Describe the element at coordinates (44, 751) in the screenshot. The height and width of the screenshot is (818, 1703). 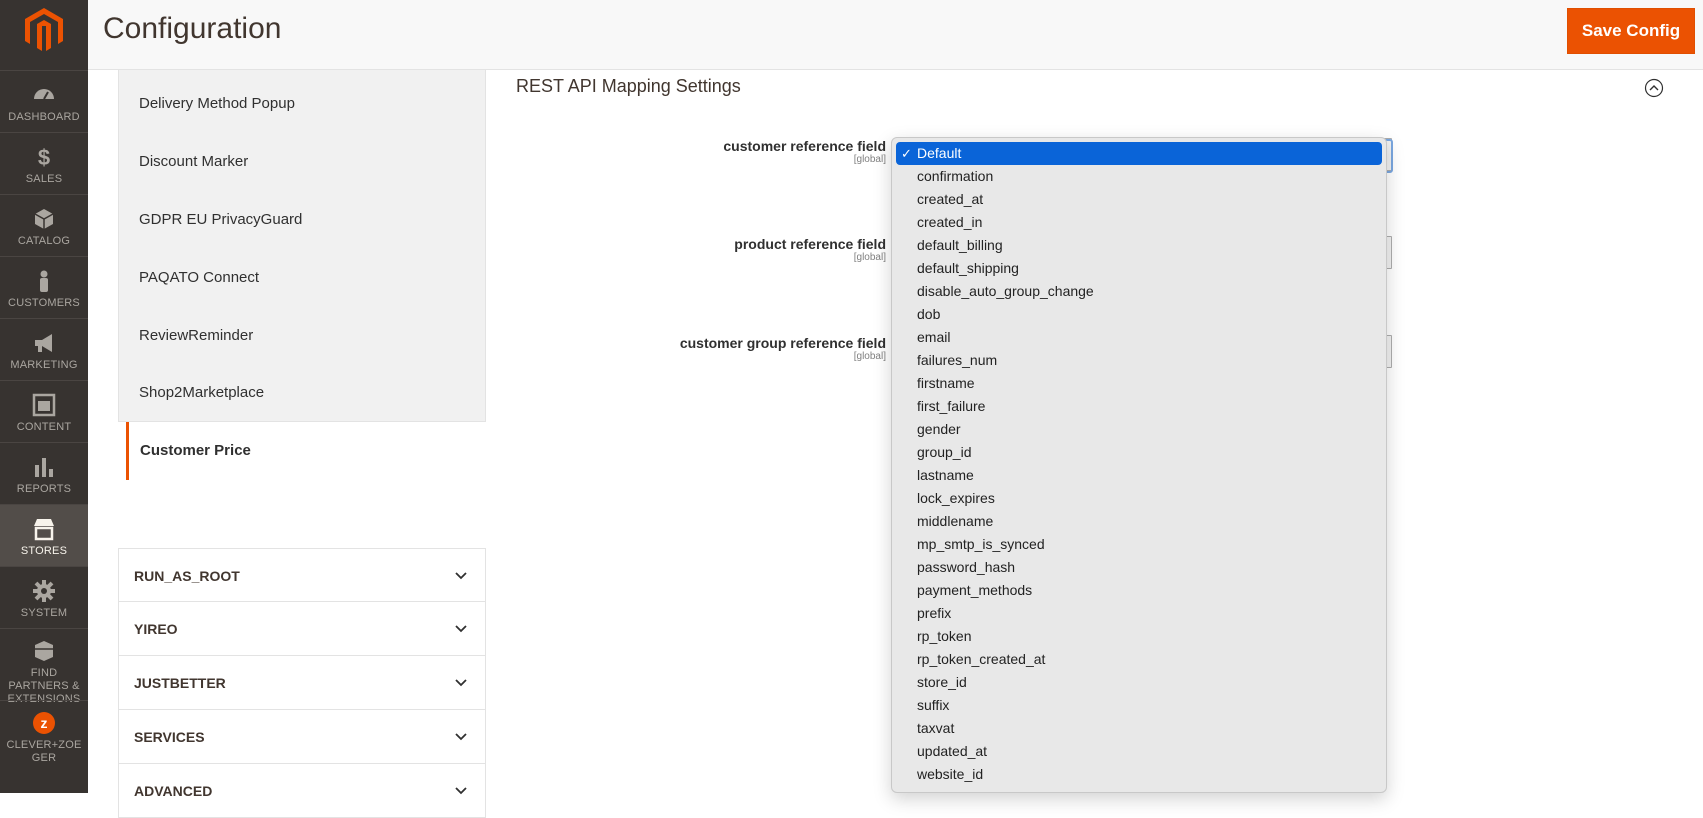
I see `nav-label: CLEVER+ZOEGER` at that location.